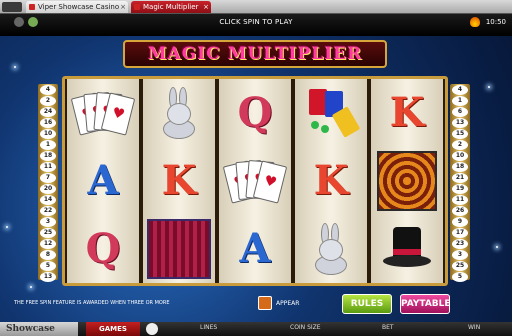 This screenshot has height=336, width=512. I want to click on payline-number: 16, so click(48, 123).